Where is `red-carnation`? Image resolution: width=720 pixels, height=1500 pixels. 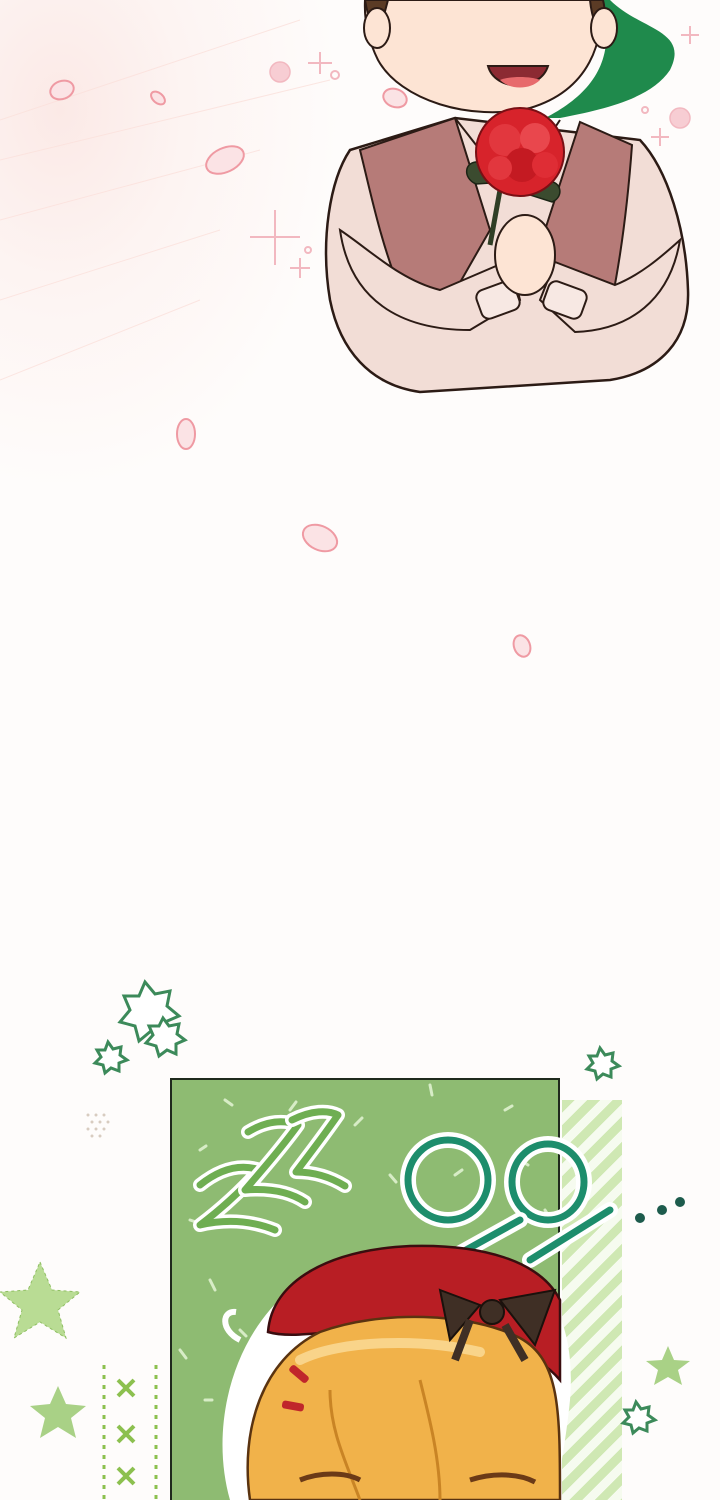 red-carnation is located at coordinates (520, 152).